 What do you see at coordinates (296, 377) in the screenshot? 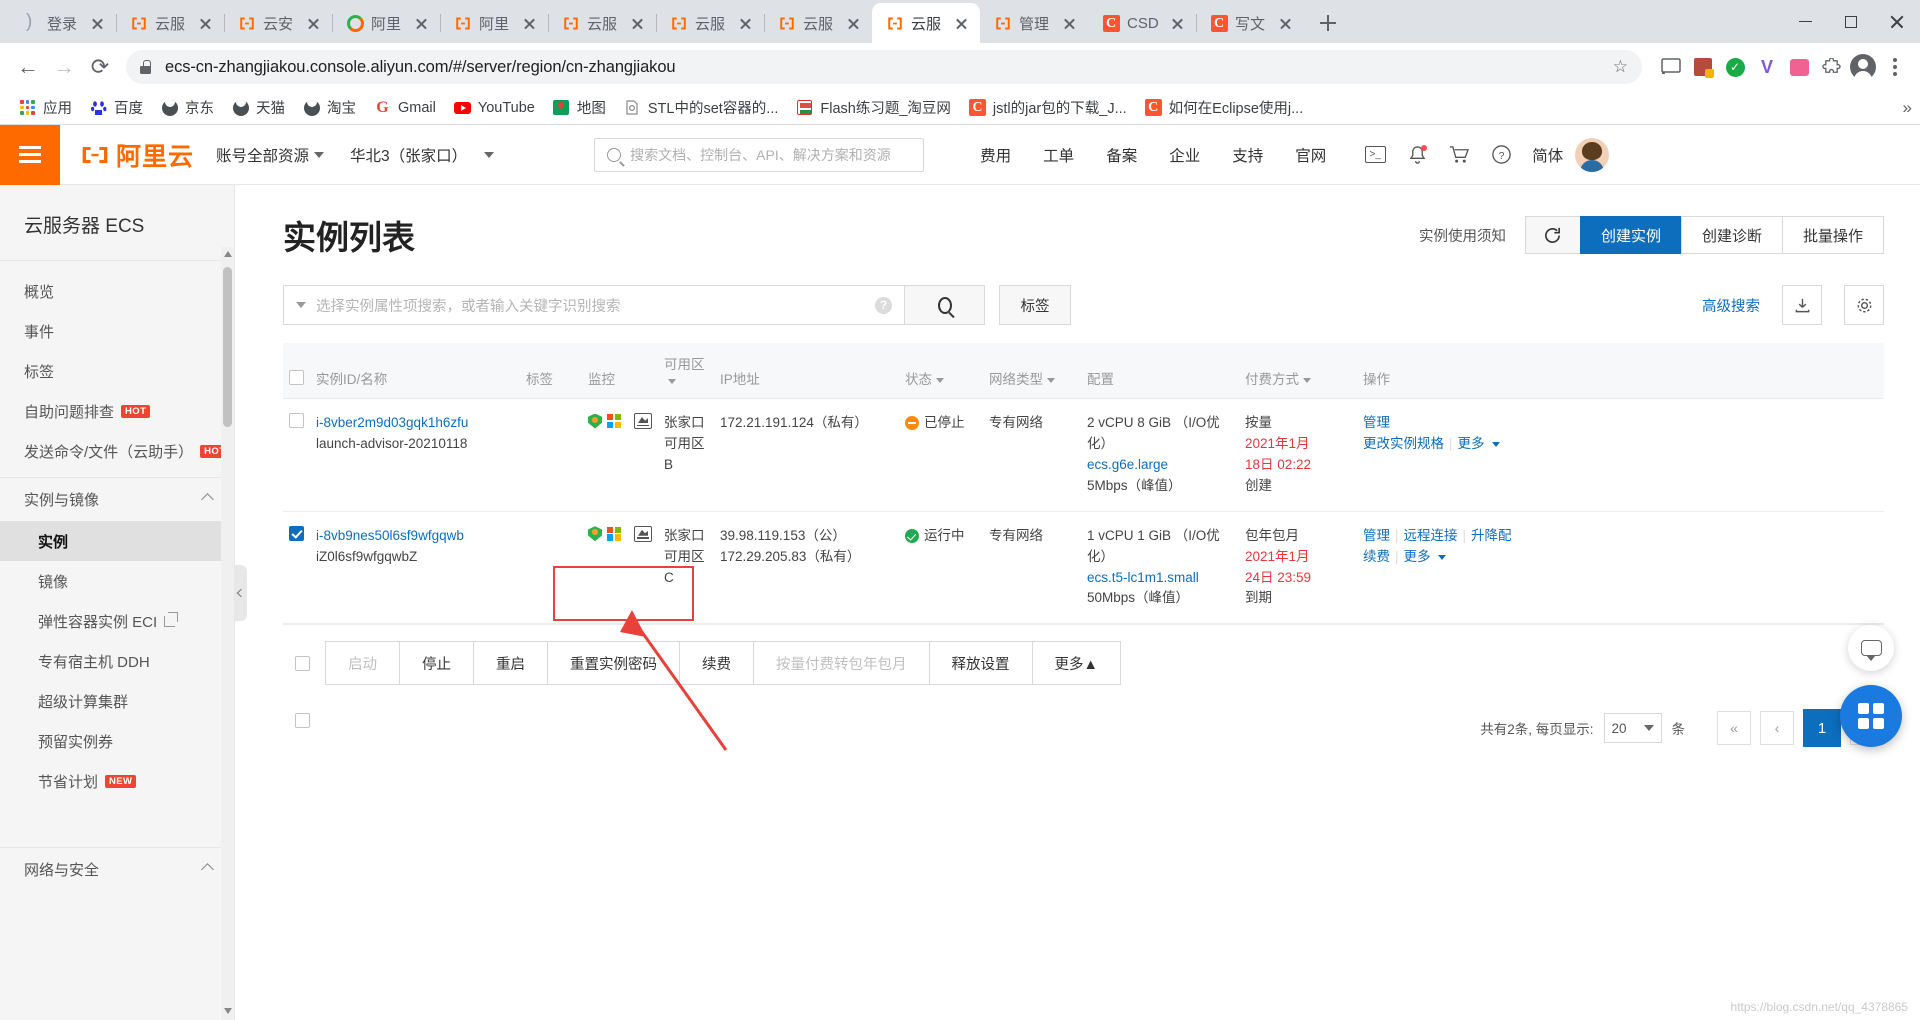
I see `select-all-checkbox` at bounding box center [296, 377].